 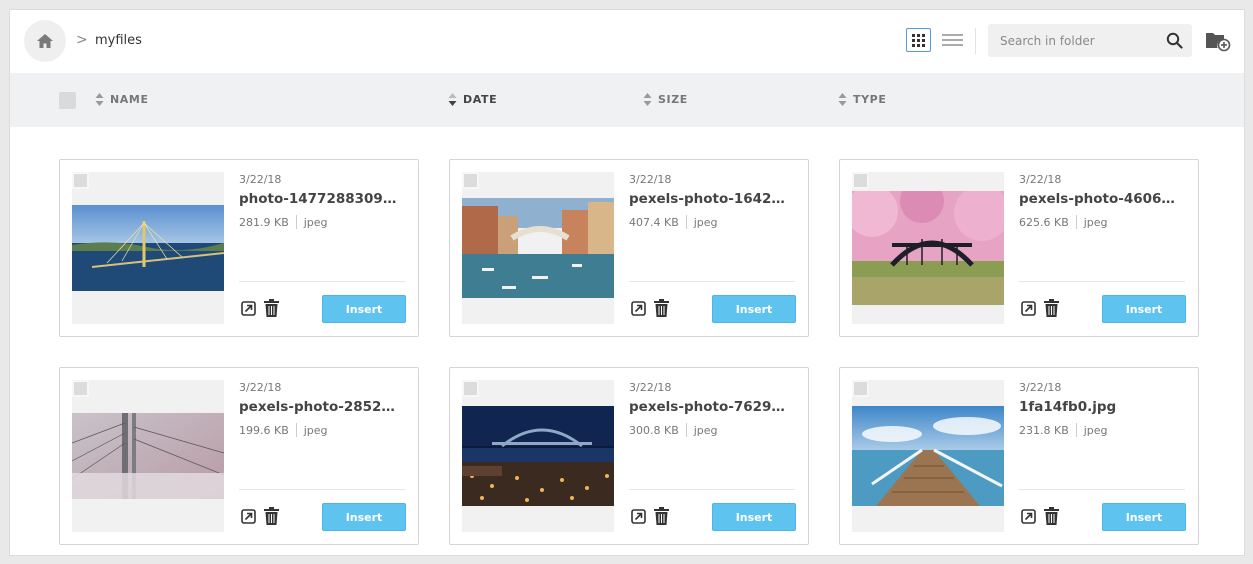 I want to click on grid-icon, so click(x=918, y=40).